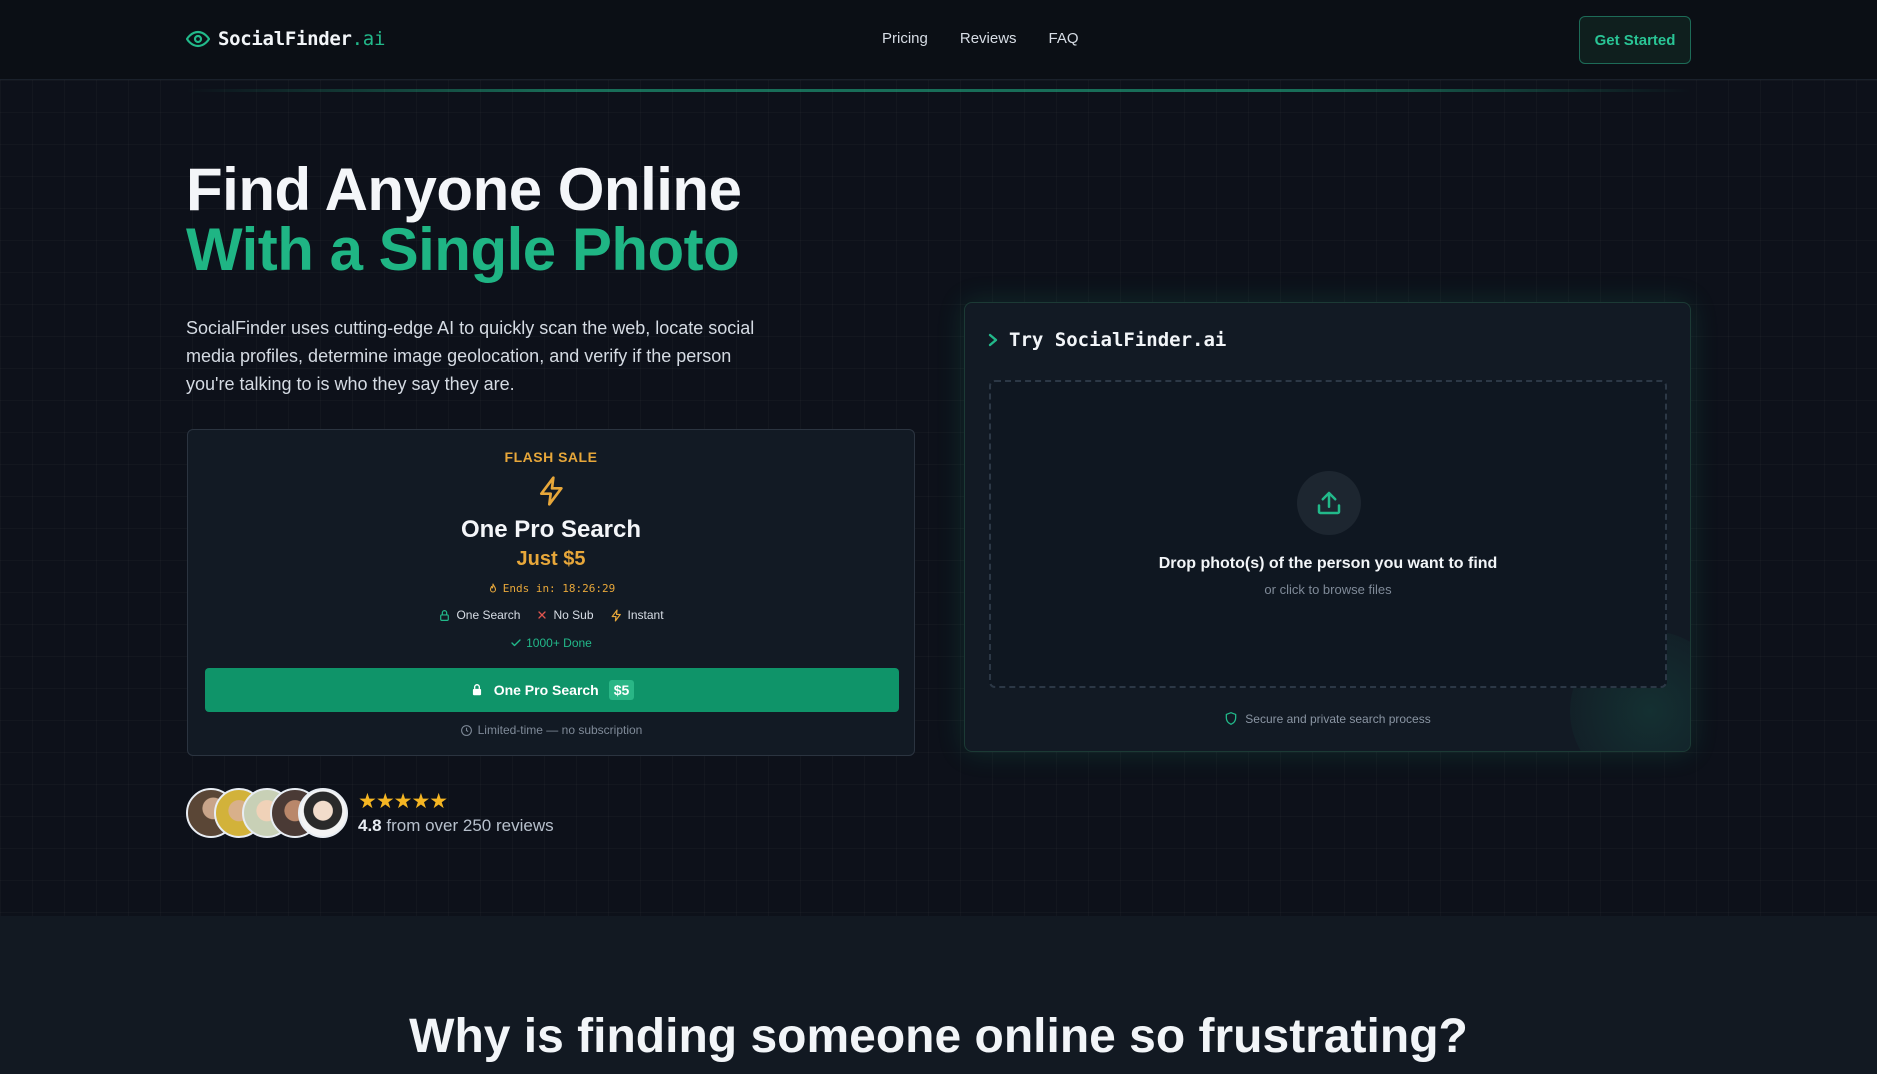 The height and width of the screenshot is (1074, 1877). What do you see at coordinates (905, 38) in the screenshot?
I see `nav-link-pricing: Pricing` at bounding box center [905, 38].